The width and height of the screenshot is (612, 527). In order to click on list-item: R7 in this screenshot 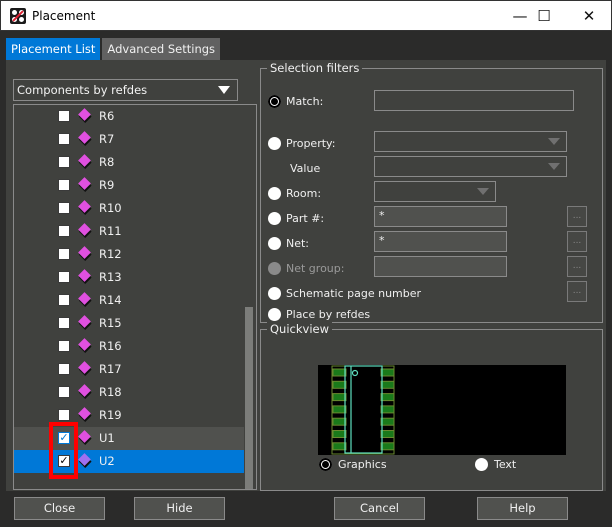, I will do `click(129, 139)`.